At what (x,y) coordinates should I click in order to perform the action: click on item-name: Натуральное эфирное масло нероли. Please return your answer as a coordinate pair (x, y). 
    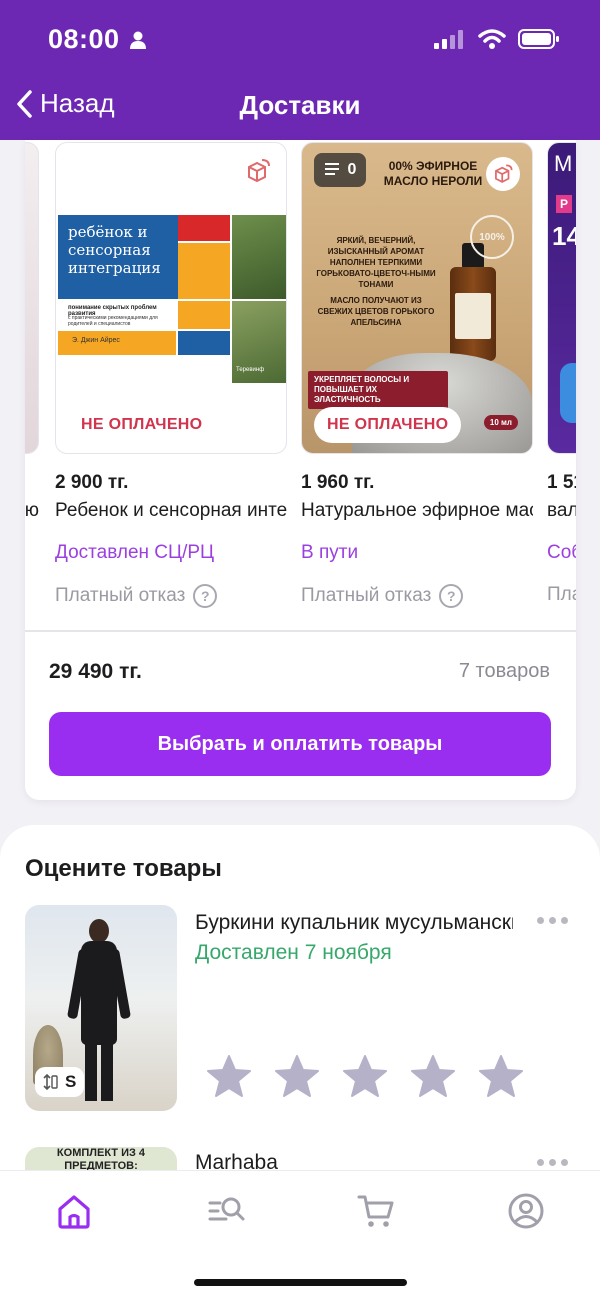
    Looking at the image, I should click on (417, 510).